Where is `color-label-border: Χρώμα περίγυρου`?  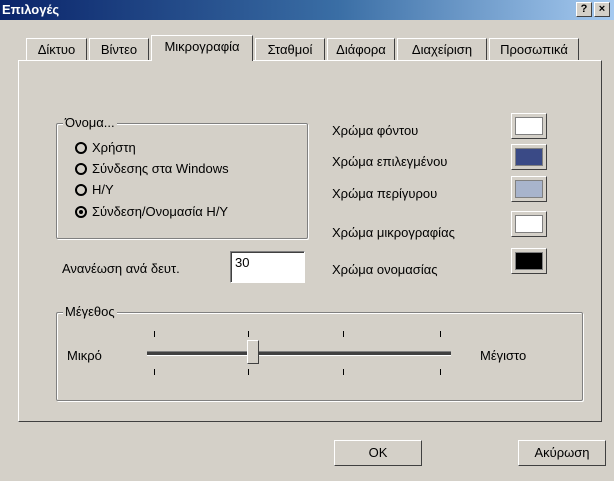
color-label-border: Χρώμα περίγυρου is located at coordinates (385, 193).